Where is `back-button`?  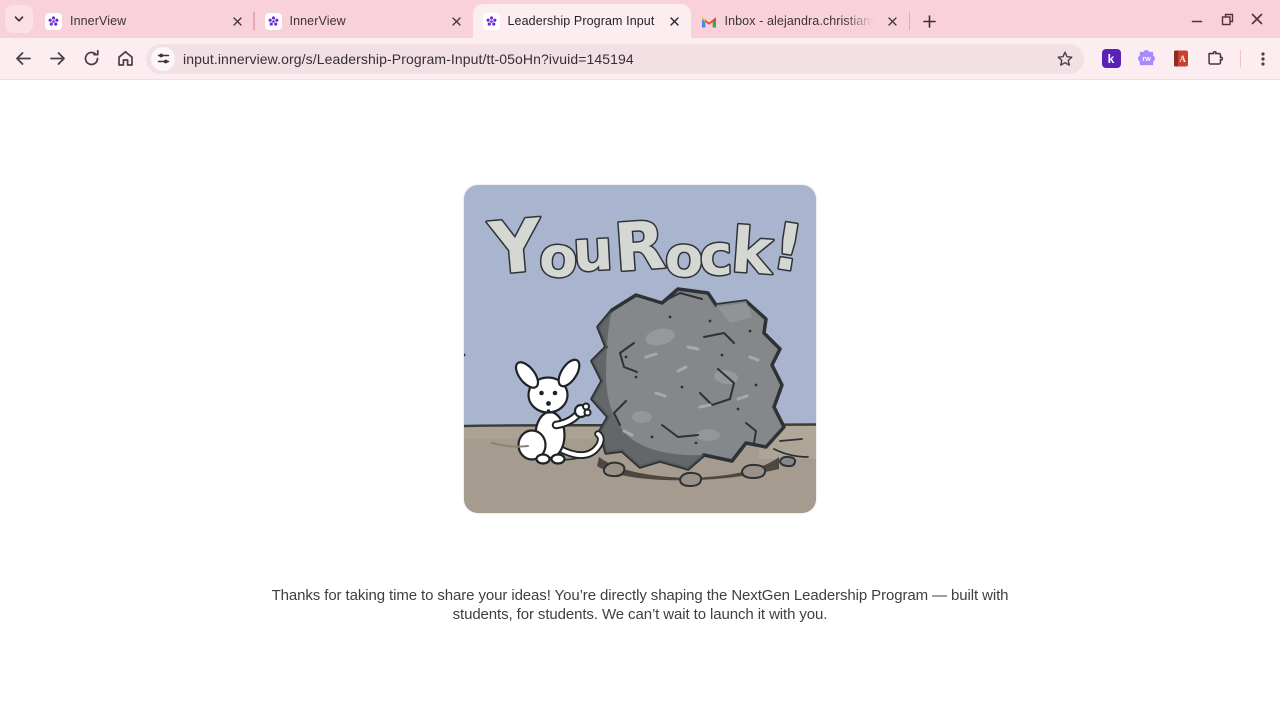 back-button is located at coordinates (23, 59).